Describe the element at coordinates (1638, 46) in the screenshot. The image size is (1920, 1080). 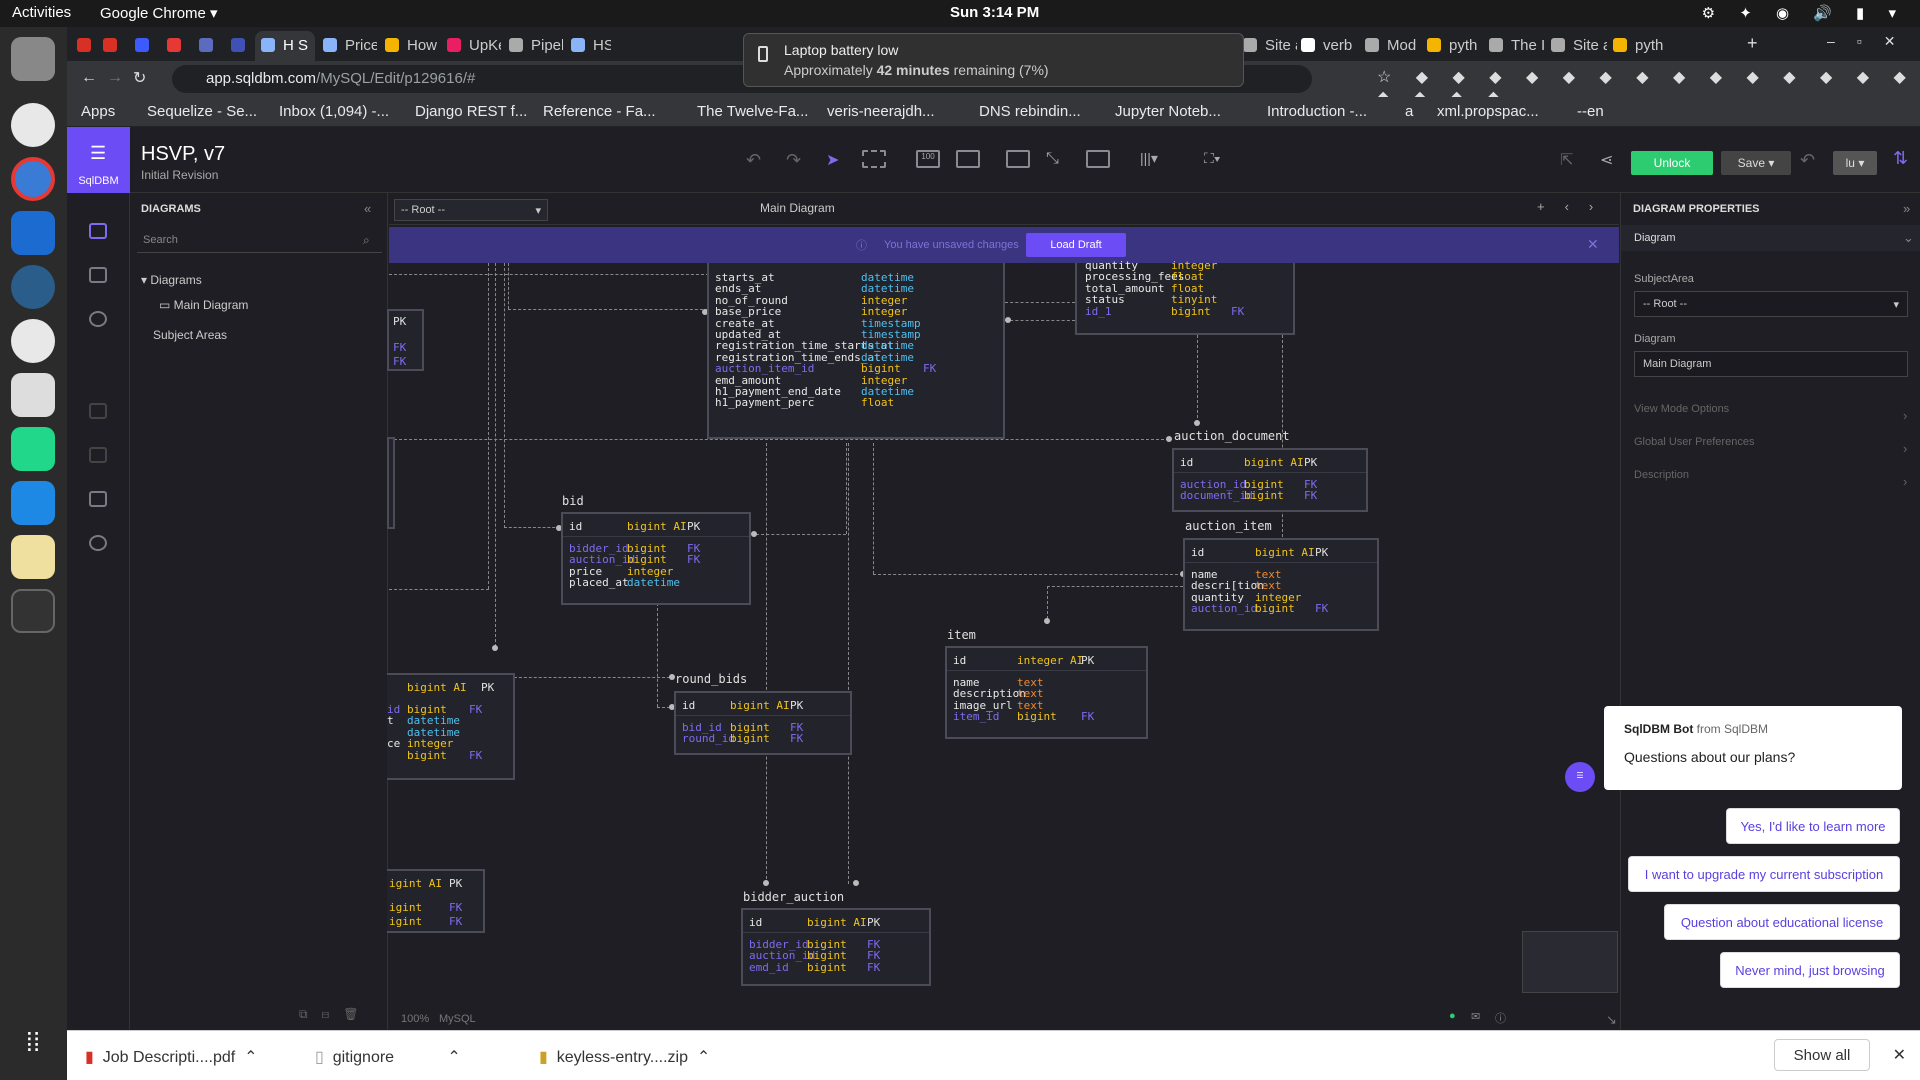
I see `tab: pyth` at that location.